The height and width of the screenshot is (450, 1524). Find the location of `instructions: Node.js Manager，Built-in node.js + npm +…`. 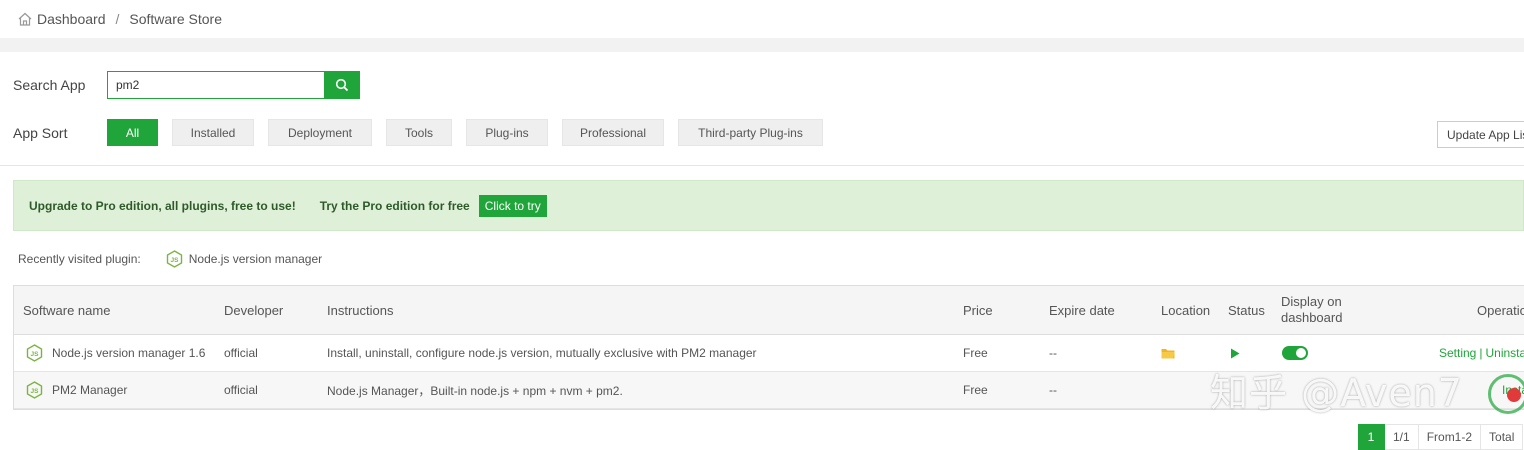

instructions: Node.js Manager，Built-in node.js + npm +… is located at coordinates (475, 390).